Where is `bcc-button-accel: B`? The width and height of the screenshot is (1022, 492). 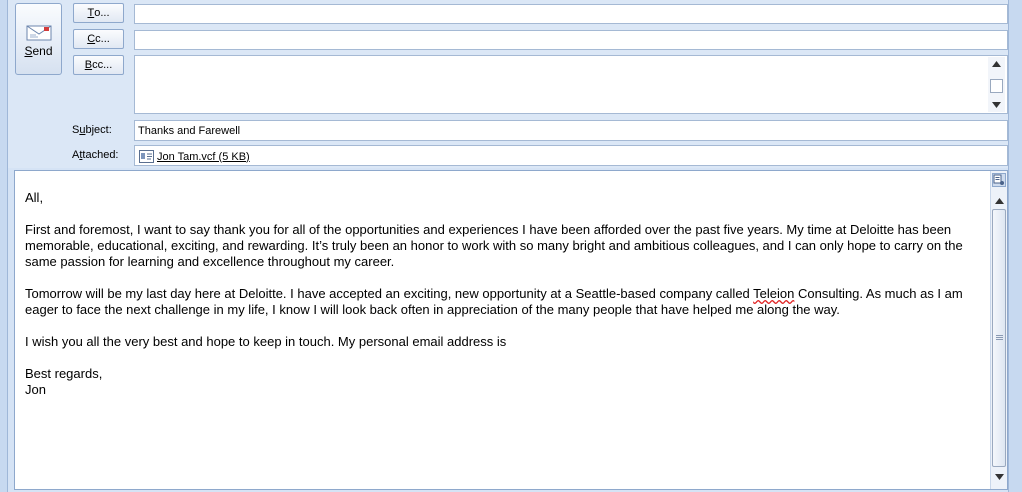 bcc-button-accel: B is located at coordinates (88, 65).